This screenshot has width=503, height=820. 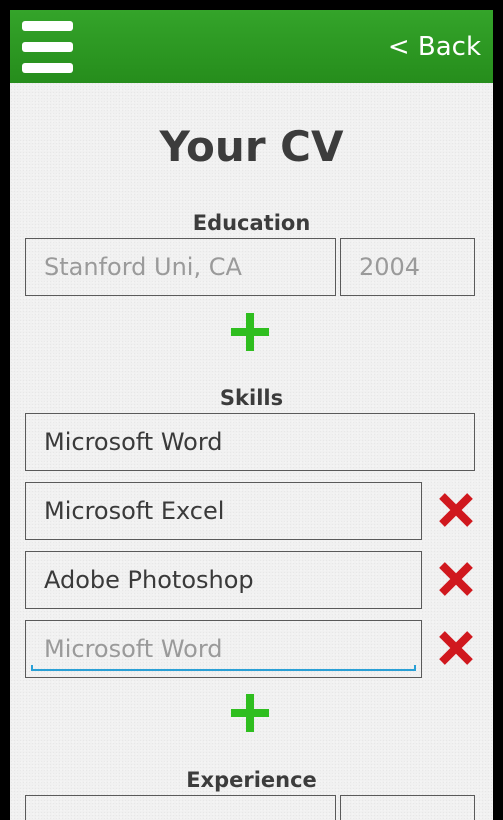 What do you see at coordinates (250, 713) in the screenshot?
I see `add-skill-plus-icon` at bounding box center [250, 713].